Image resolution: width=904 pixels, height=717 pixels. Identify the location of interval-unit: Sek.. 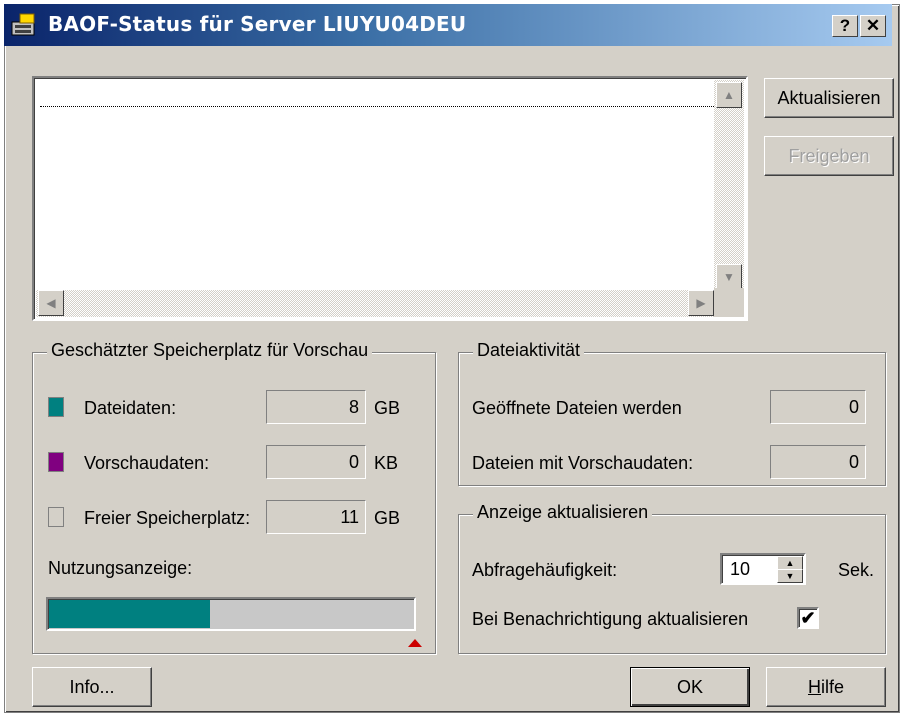
(856, 570).